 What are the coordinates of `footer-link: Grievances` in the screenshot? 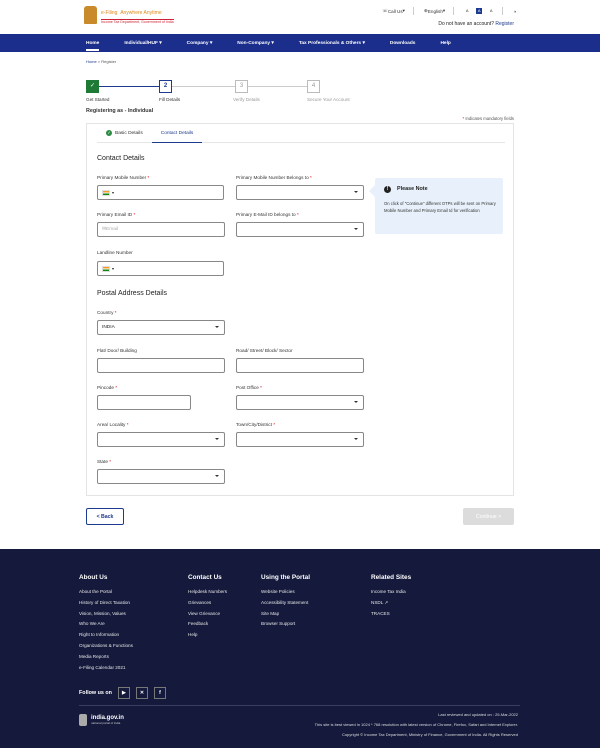 It's located at (207, 603).